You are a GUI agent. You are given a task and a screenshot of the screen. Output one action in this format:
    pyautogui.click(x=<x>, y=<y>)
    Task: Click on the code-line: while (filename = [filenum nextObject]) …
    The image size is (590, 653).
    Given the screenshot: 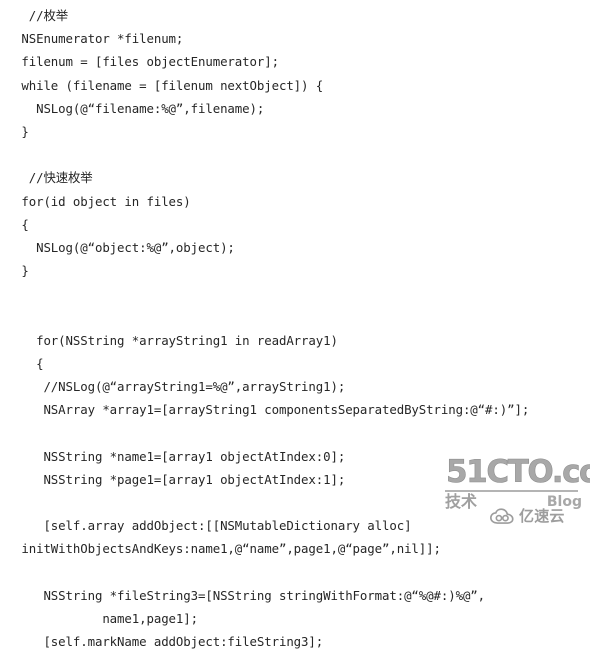 What is the action you would take?
    pyautogui.click(x=169, y=85)
    